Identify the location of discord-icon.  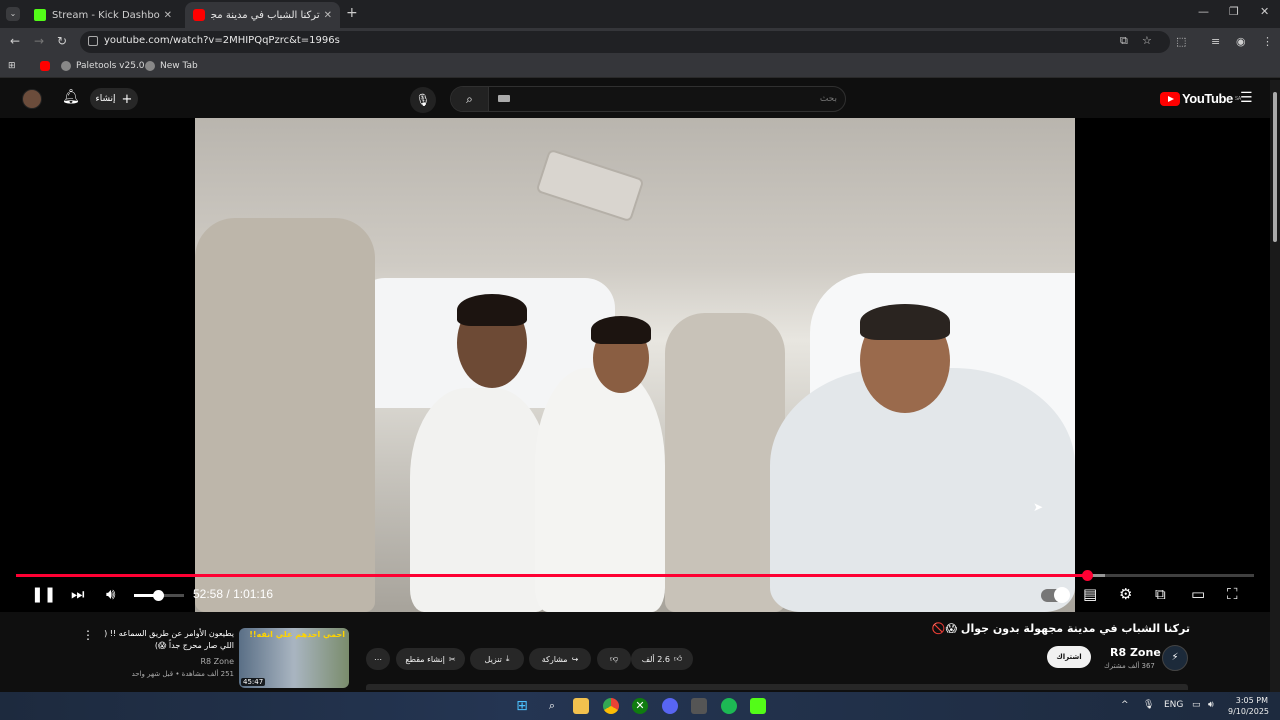
(670, 706).